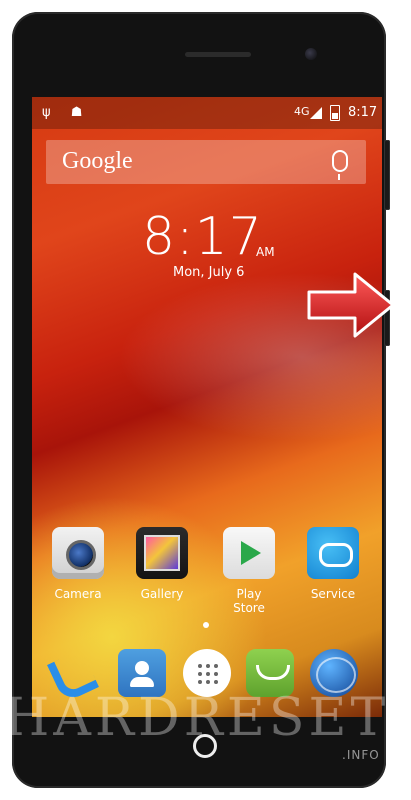  What do you see at coordinates (249, 553) in the screenshot?
I see `play-store-icon` at bounding box center [249, 553].